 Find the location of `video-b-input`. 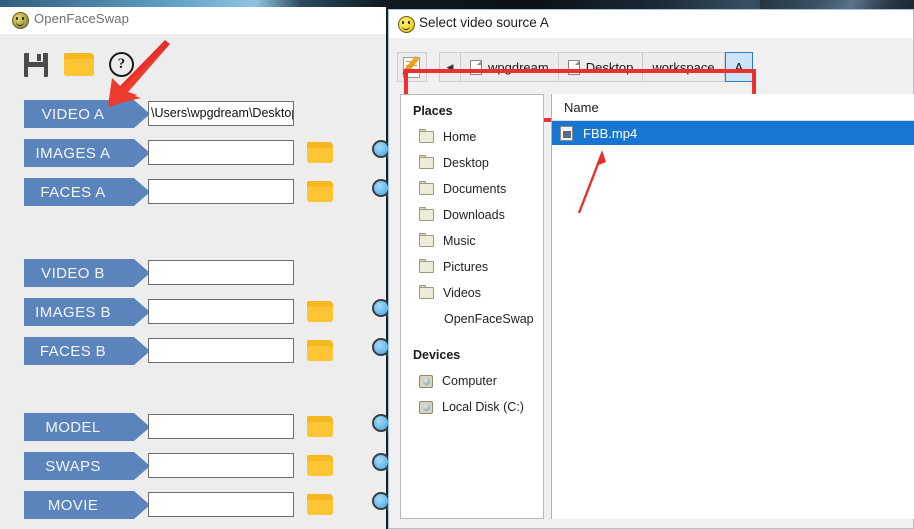

video-b-input is located at coordinates (221, 272).